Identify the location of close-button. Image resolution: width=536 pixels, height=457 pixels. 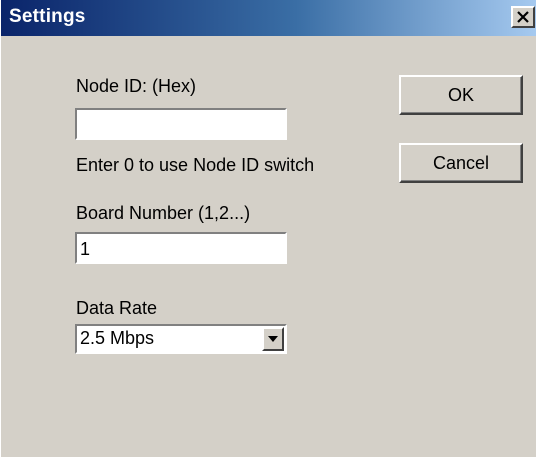
(523, 17).